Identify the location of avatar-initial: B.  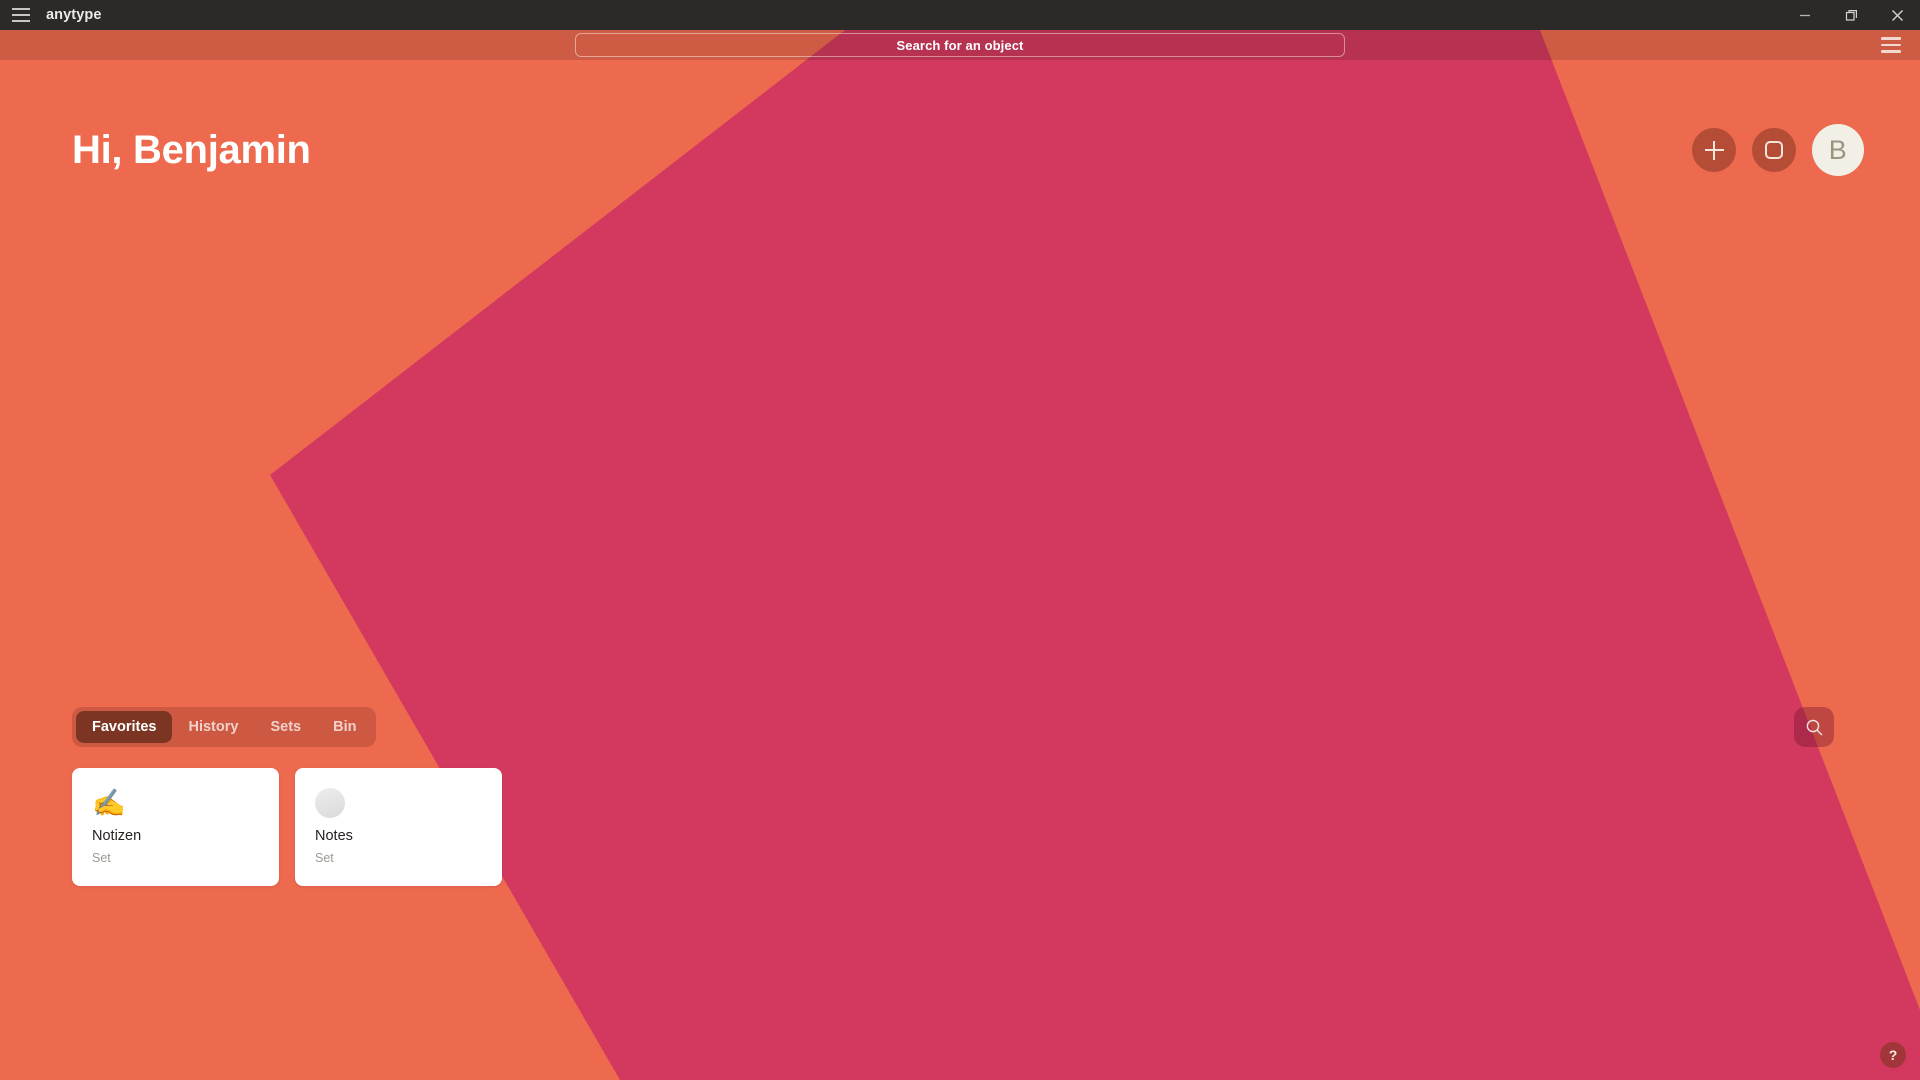
(1838, 149).